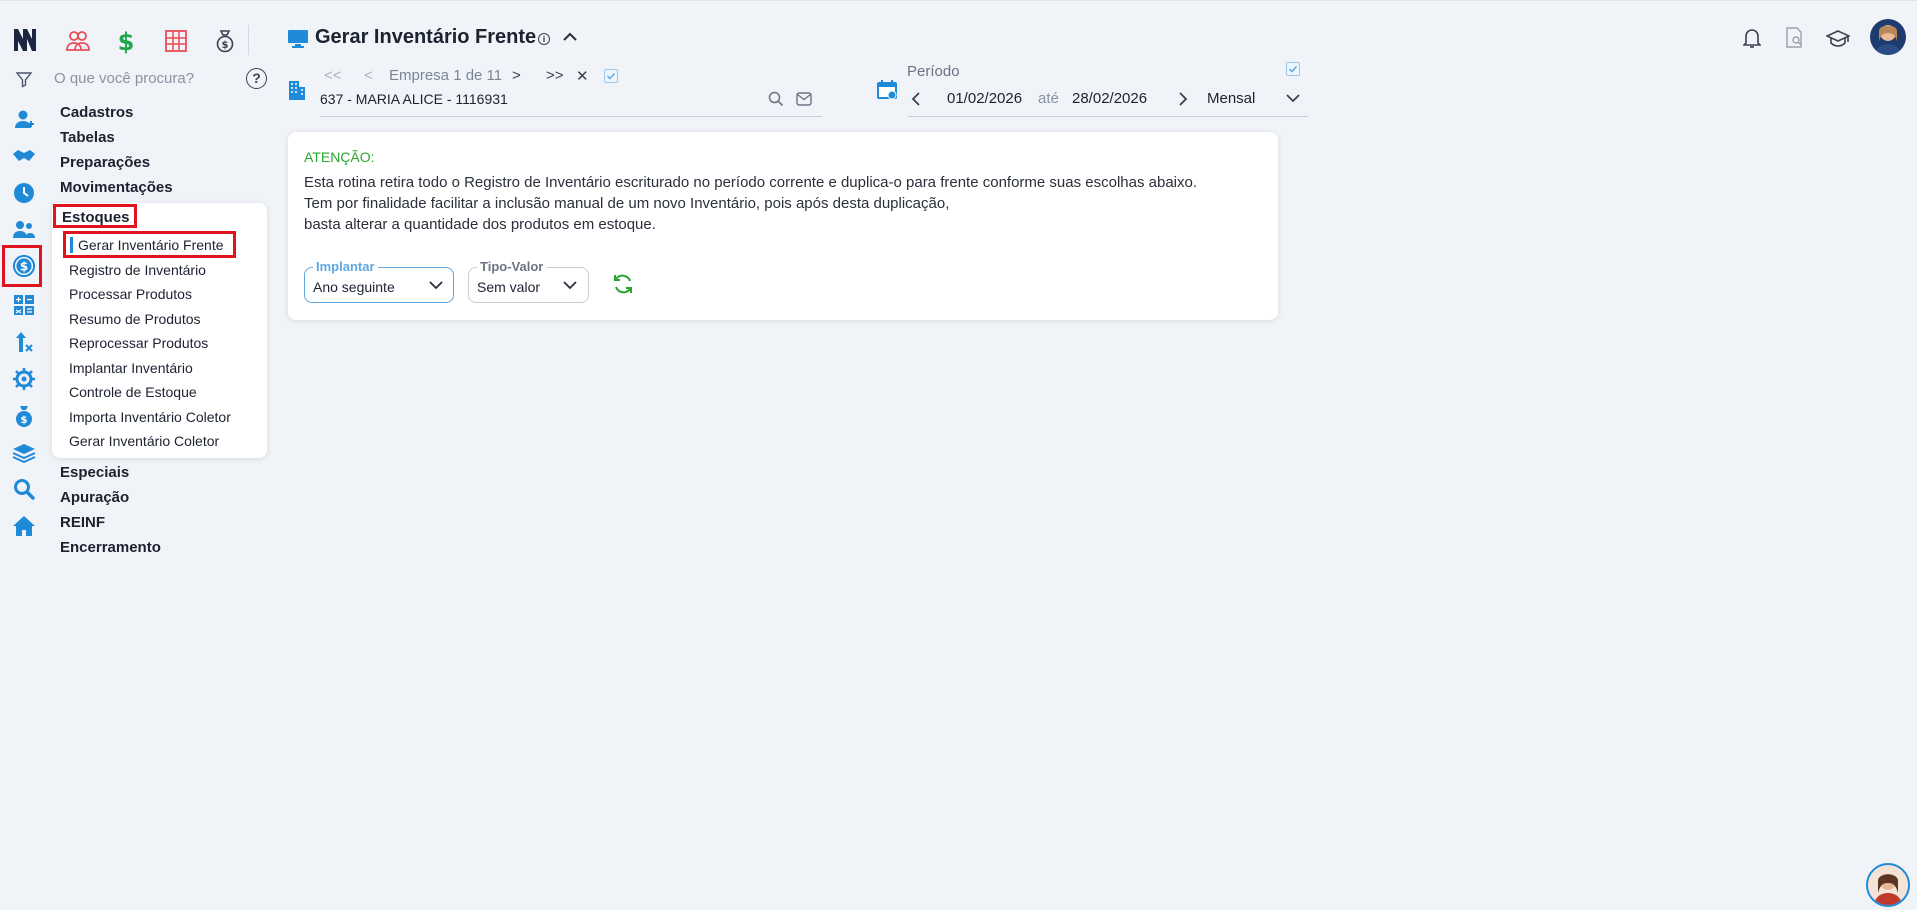 This screenshot has width=1917, height=910. I want to click on period-checkbox, so click(1293, 69).